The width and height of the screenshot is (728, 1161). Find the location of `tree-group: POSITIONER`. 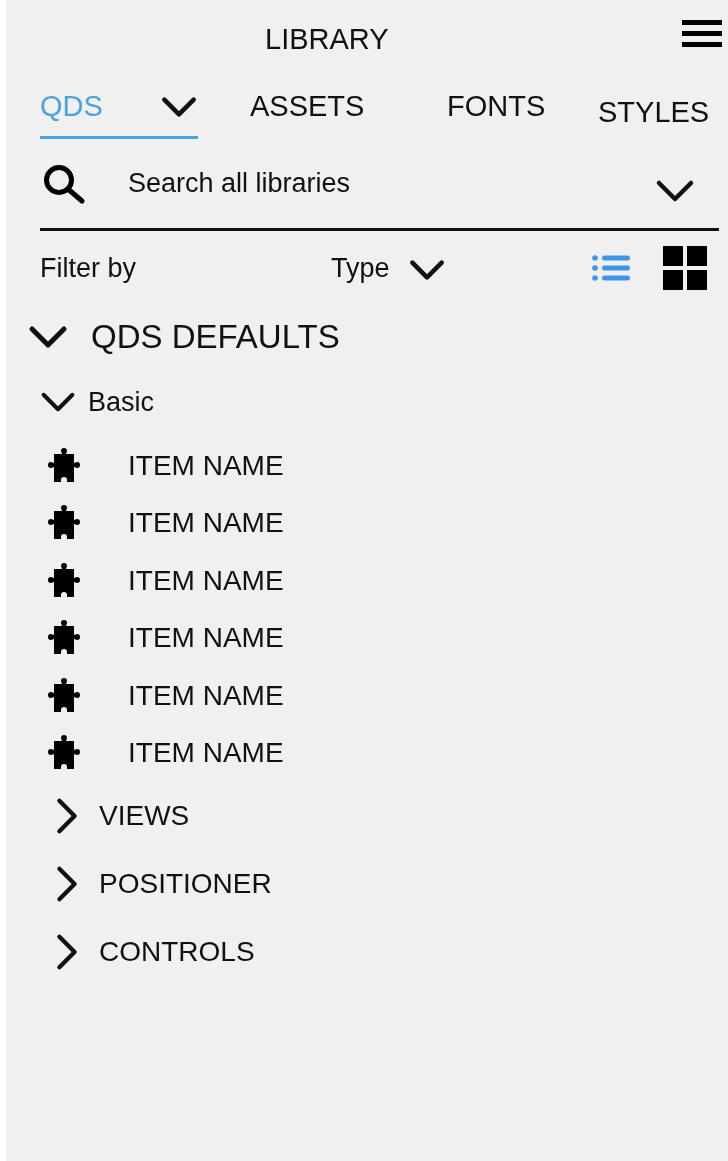

tree-group: POSITIONER is located at coordinates (367, 884).